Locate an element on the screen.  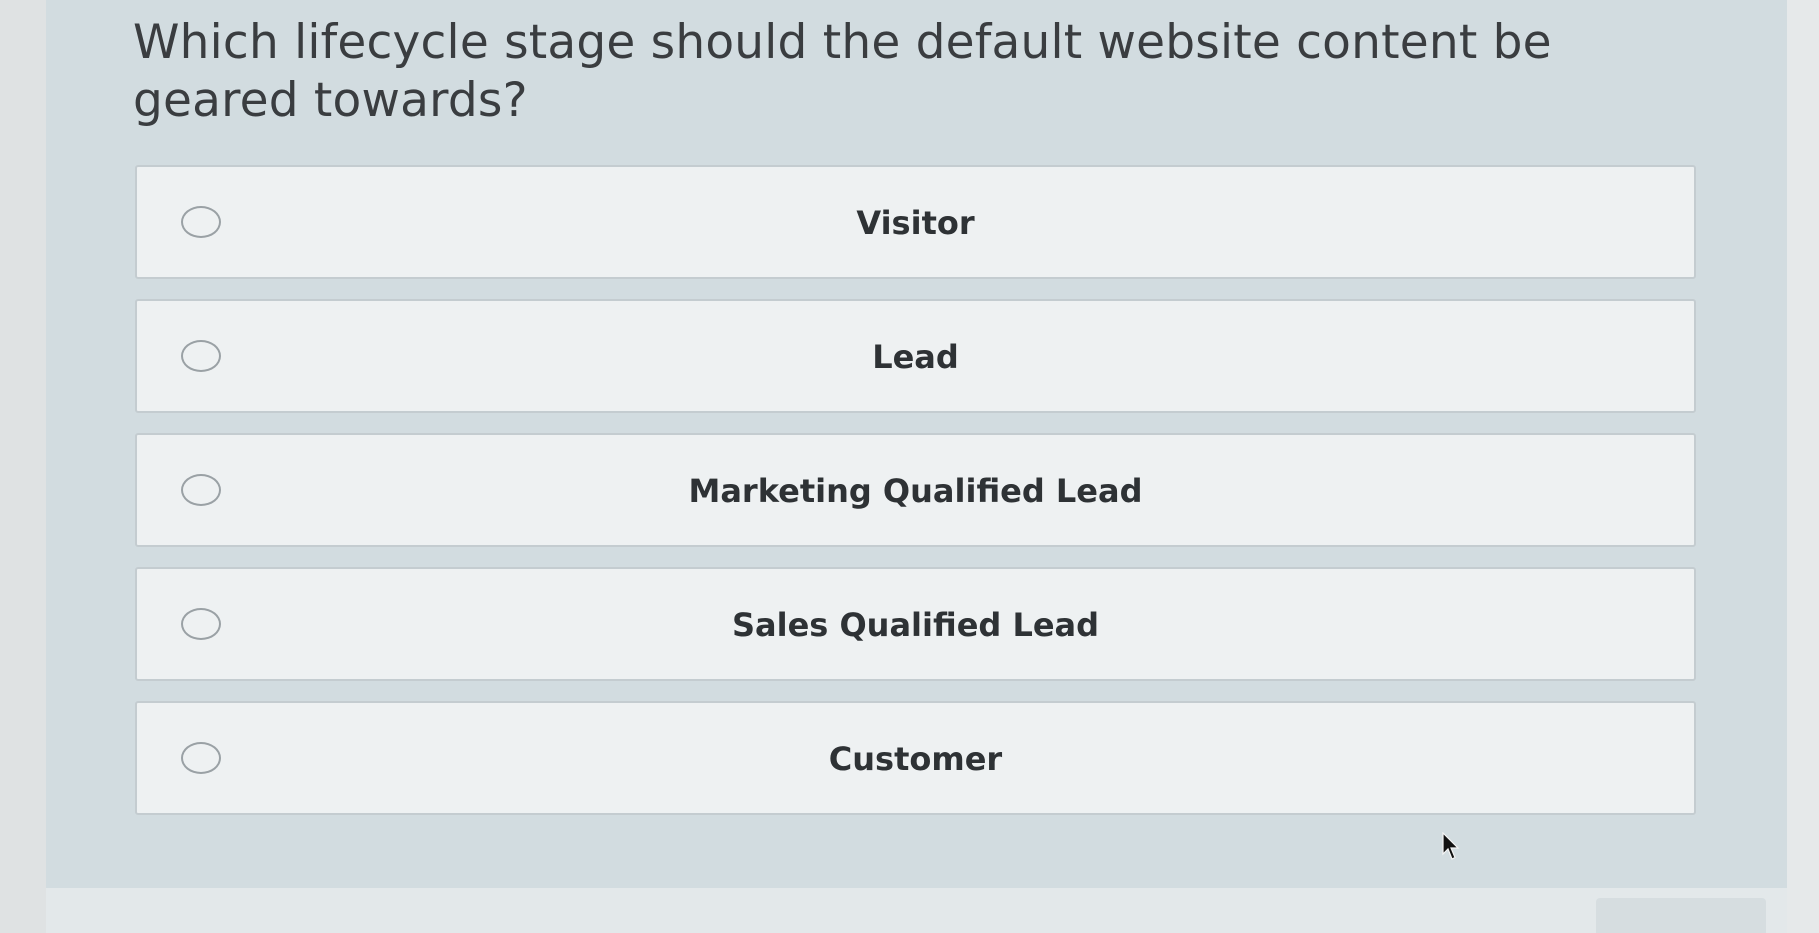
option-lead: Lead is located at coordinates (915, 356).